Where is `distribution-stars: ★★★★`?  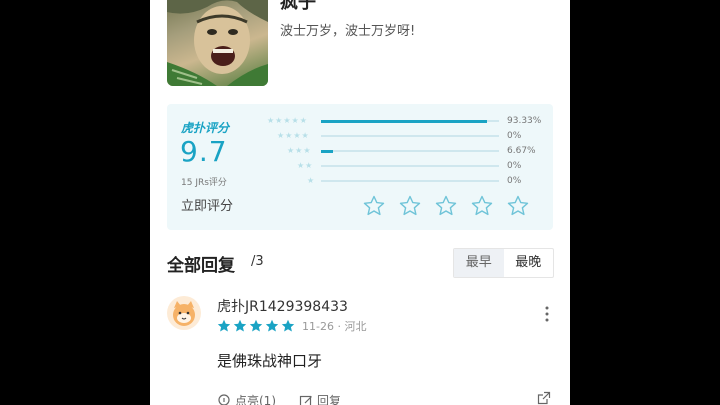
distribution-stars: ★★★★ is located at coordinates (293, 135).